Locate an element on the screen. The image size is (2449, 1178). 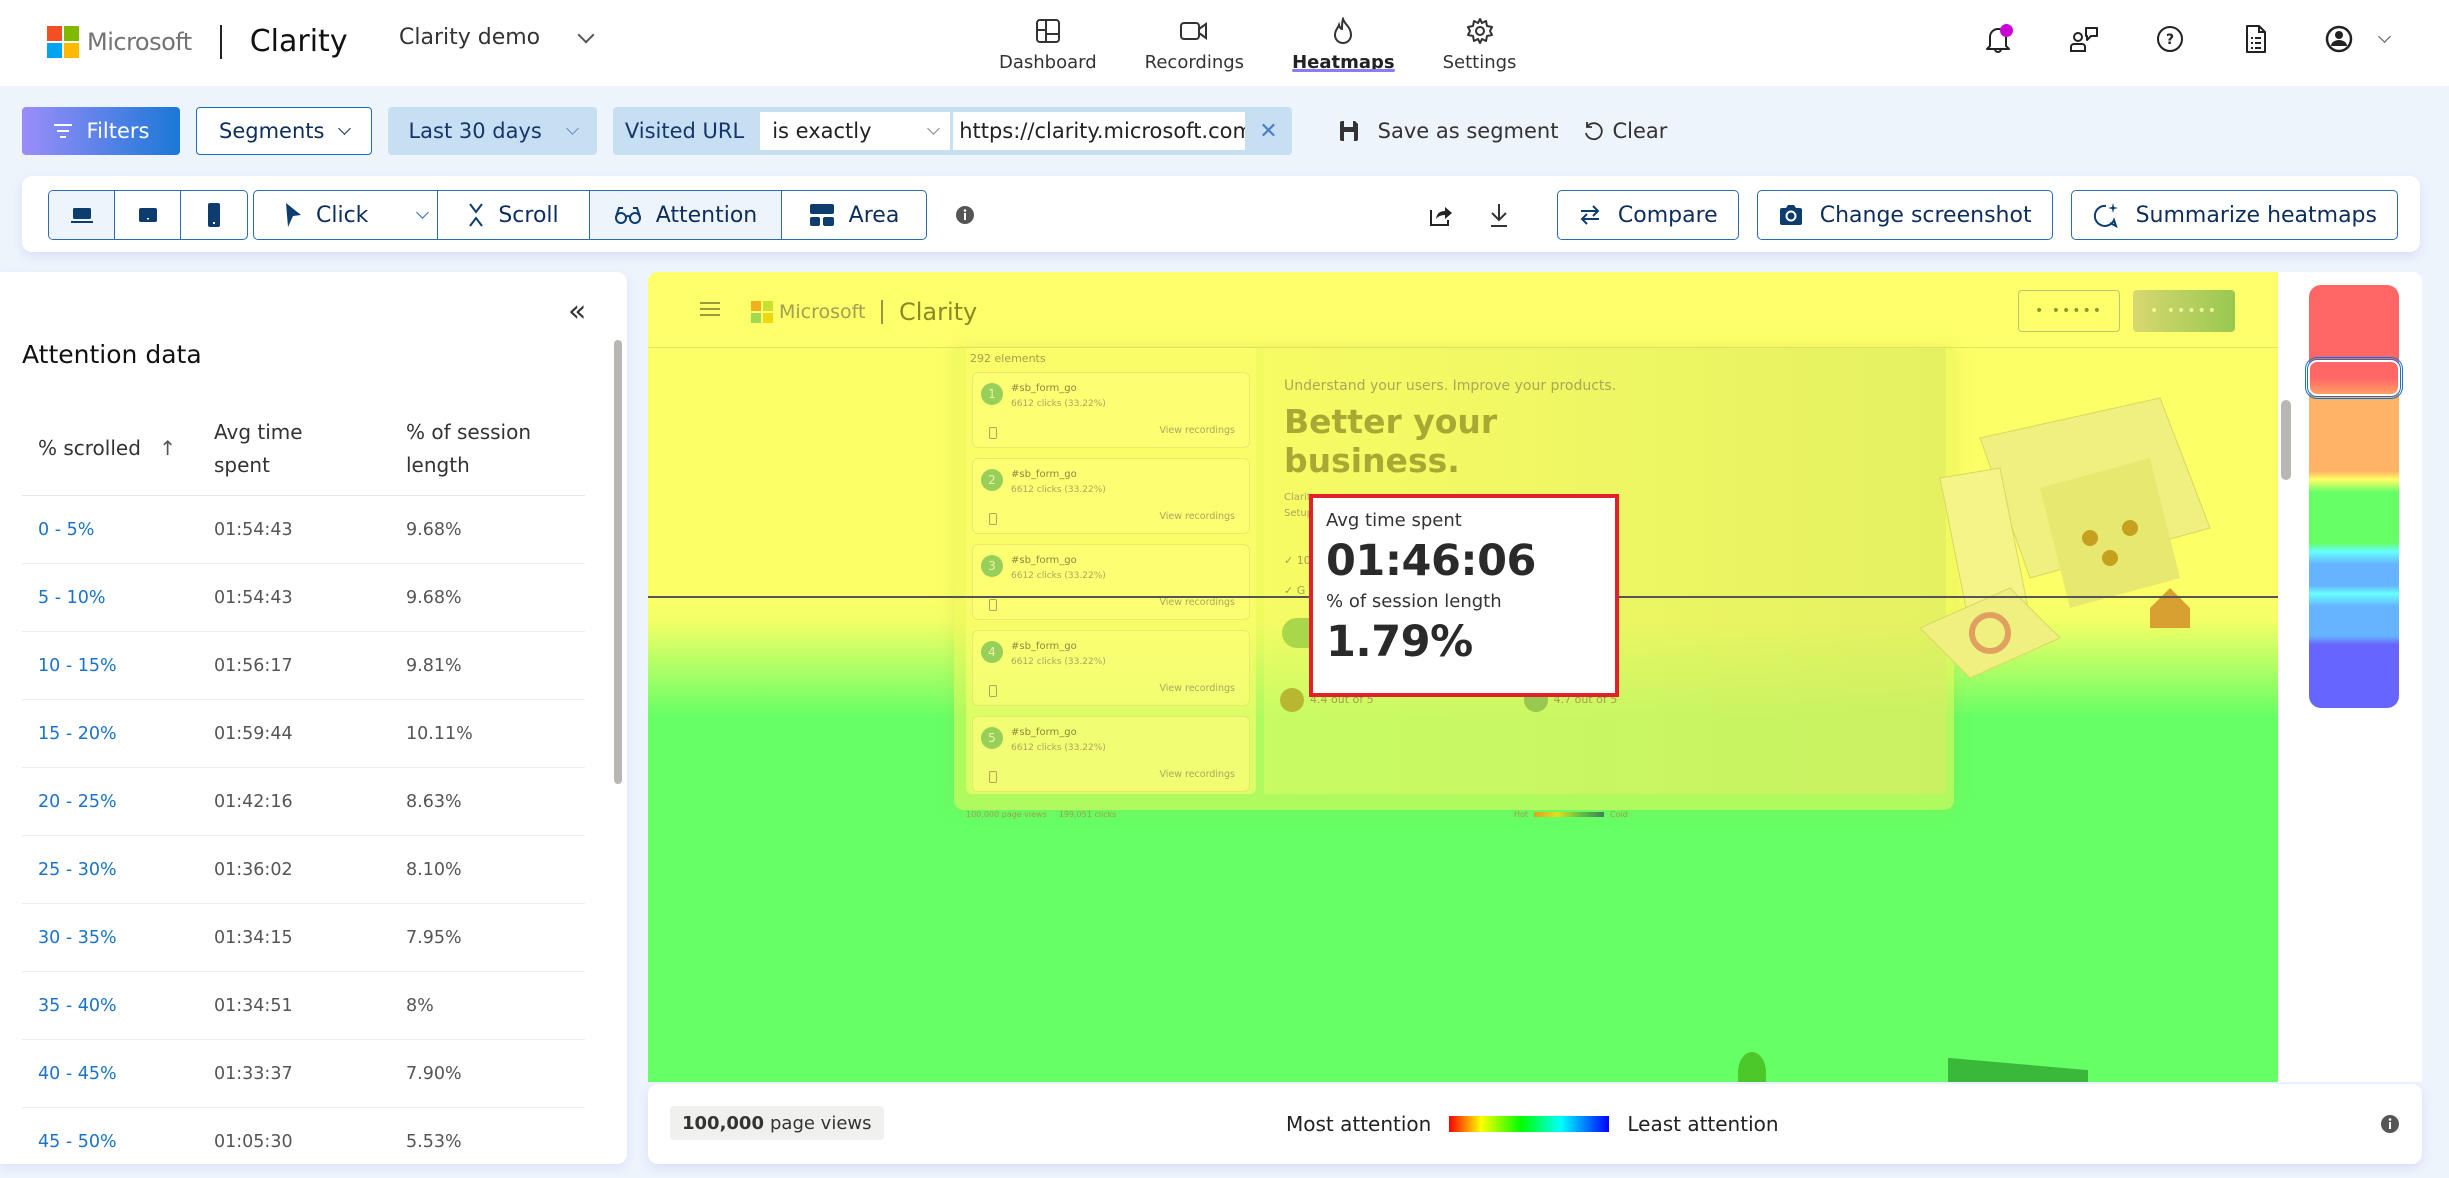
mode-click-button: Click is located at coordinates (346, 215).